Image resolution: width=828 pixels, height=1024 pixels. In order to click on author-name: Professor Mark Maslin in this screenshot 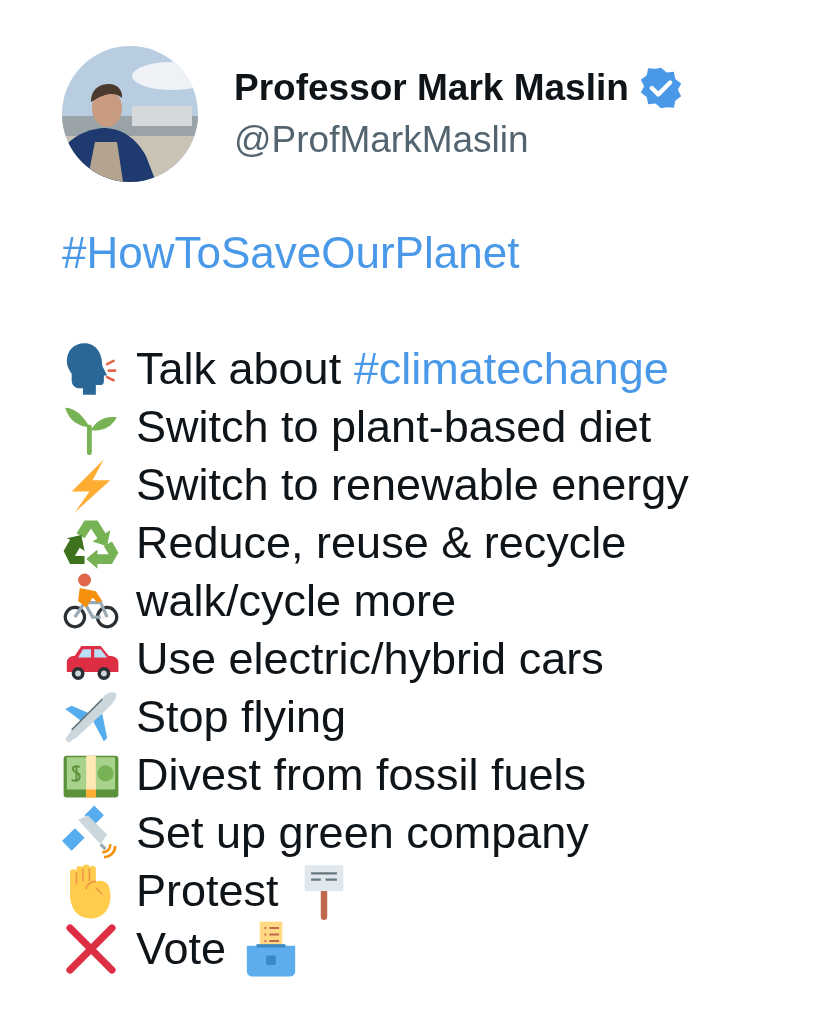, I will do `click(431, 88)`.